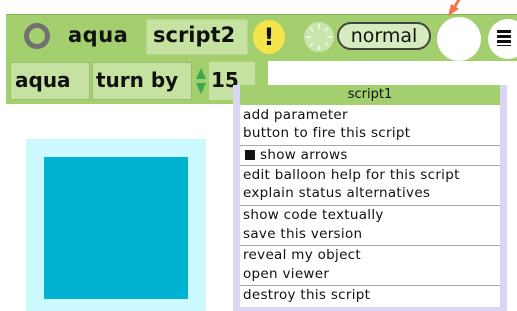 The image size is (517, 311). What do you see at coordinates (194, 35) in the screenshot?
I see `script-name-label: script2` at bounding box center [194, 35].